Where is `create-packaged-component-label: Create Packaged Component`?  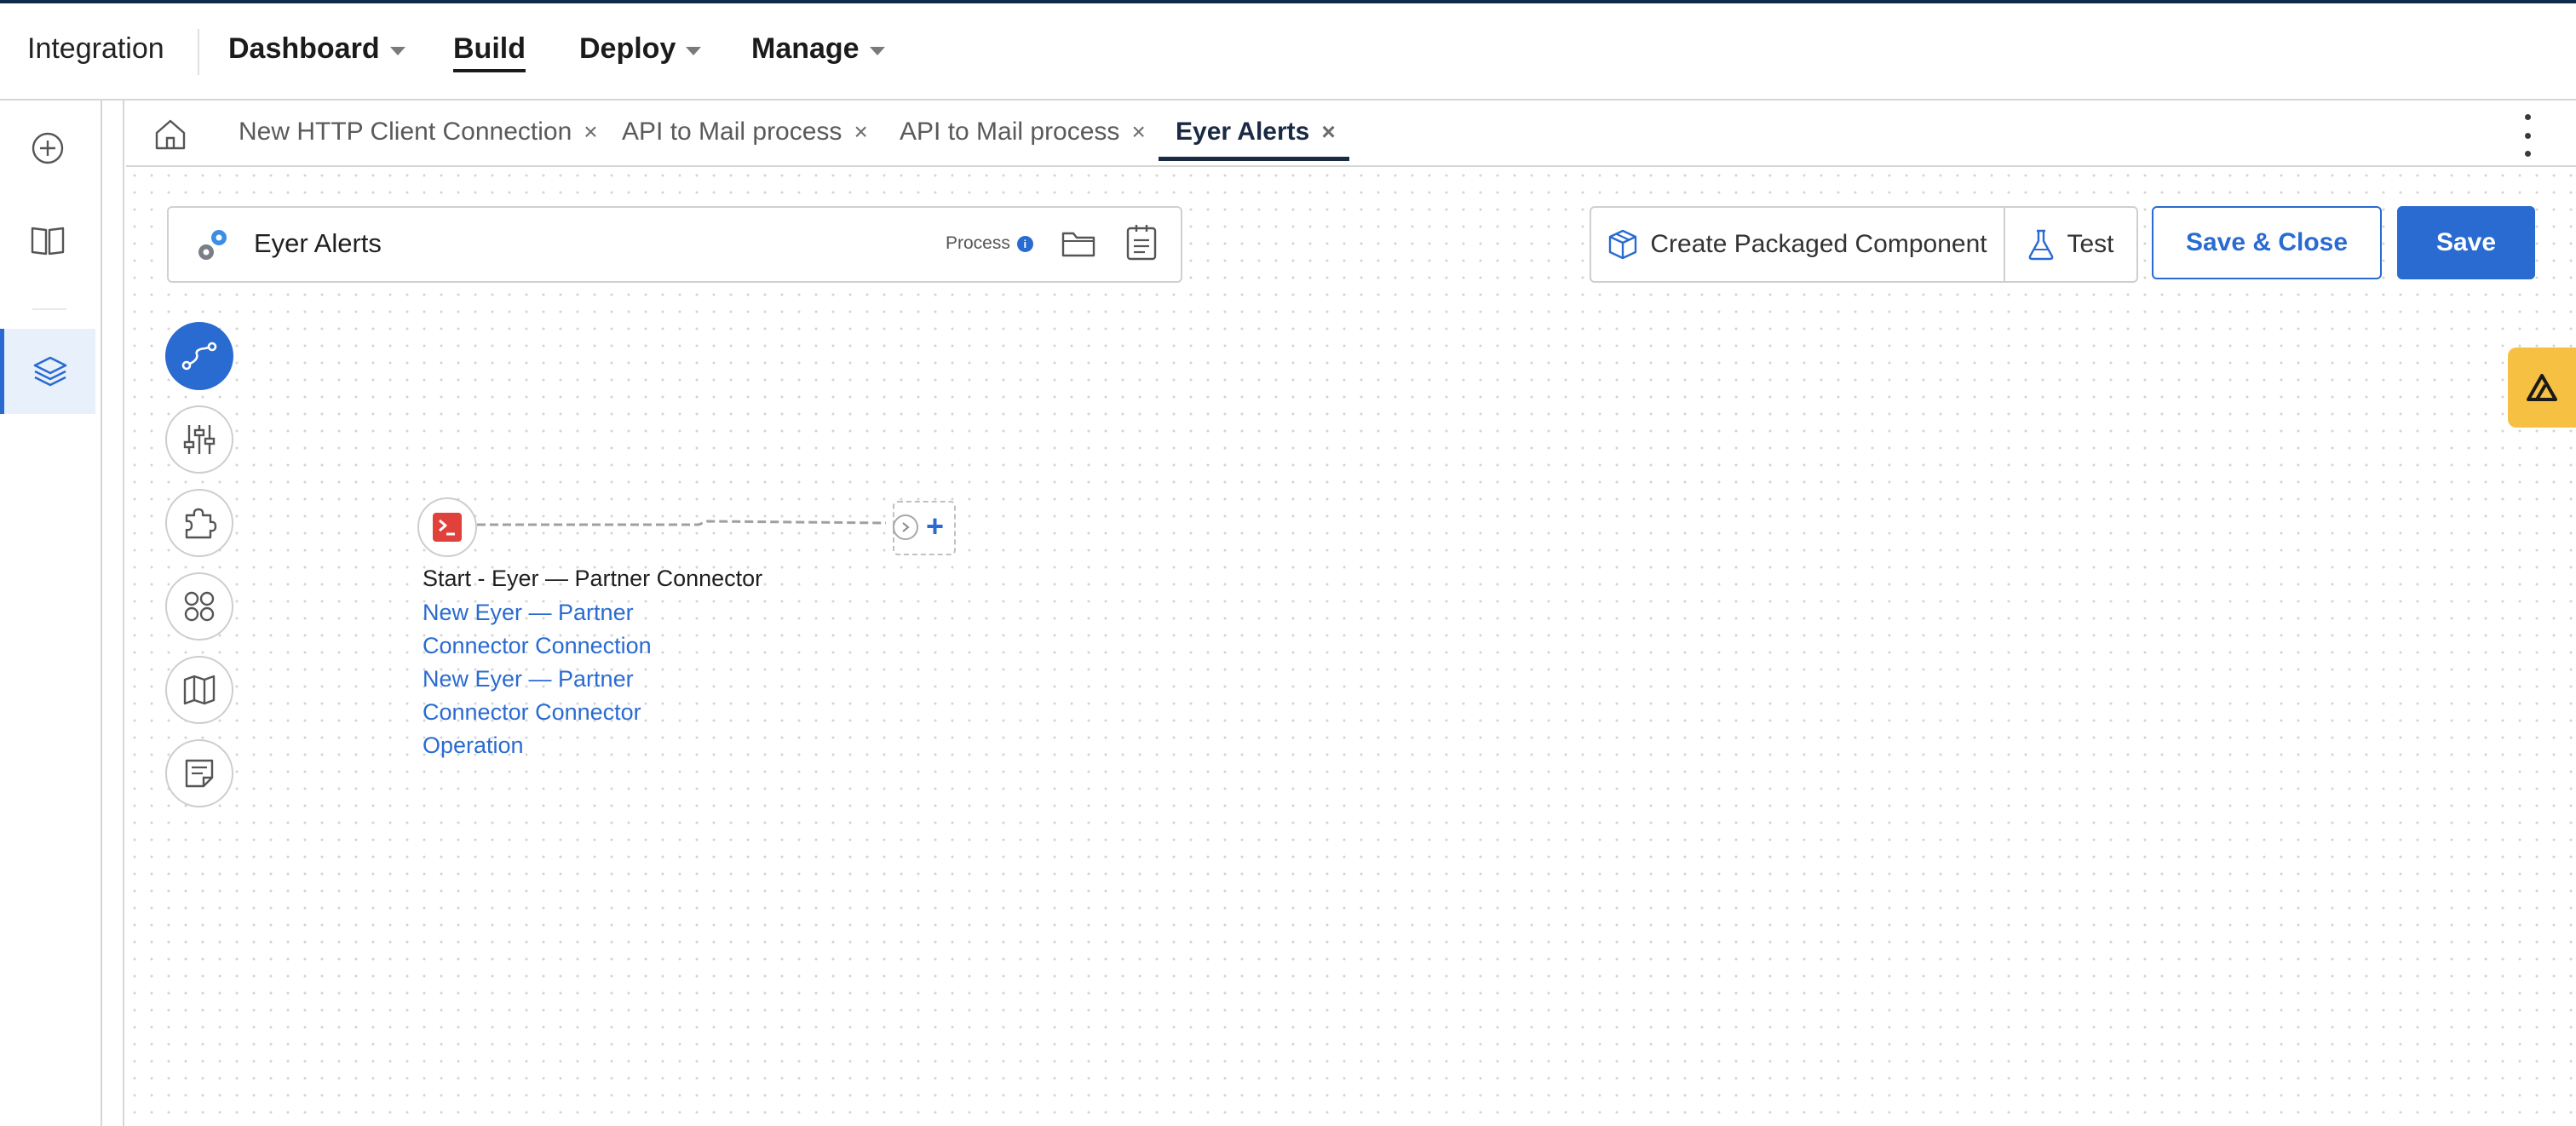
create-packaged-component-label: Create Packaged Component is located at coordinates (1818, 244).